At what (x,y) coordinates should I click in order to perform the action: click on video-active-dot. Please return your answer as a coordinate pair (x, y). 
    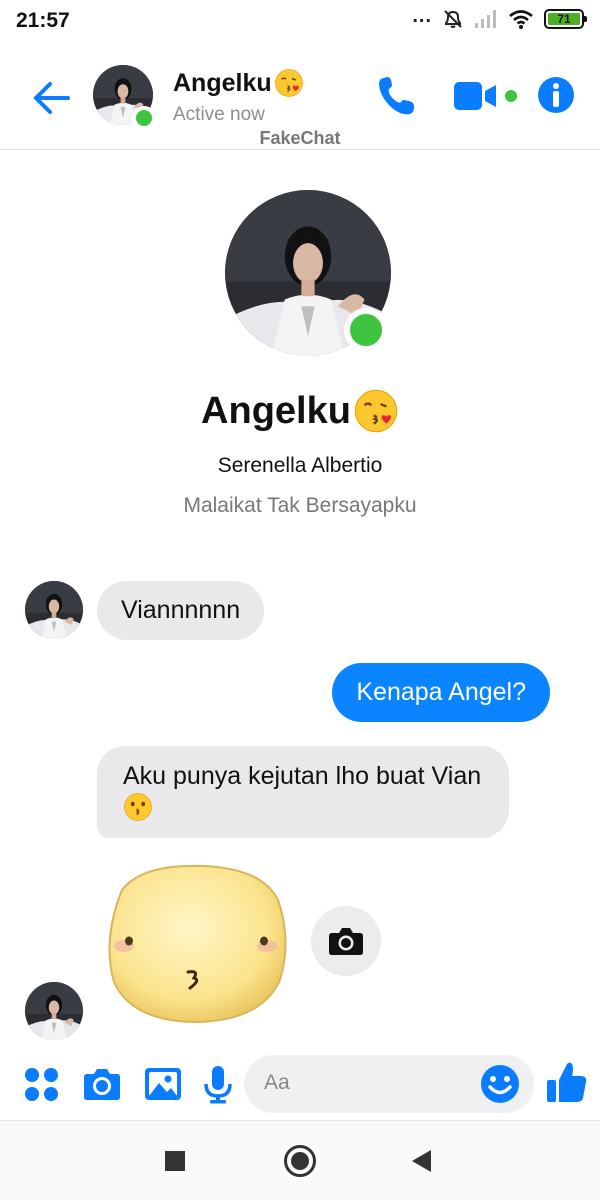
    Looking at the image, I should click on (511, 96).